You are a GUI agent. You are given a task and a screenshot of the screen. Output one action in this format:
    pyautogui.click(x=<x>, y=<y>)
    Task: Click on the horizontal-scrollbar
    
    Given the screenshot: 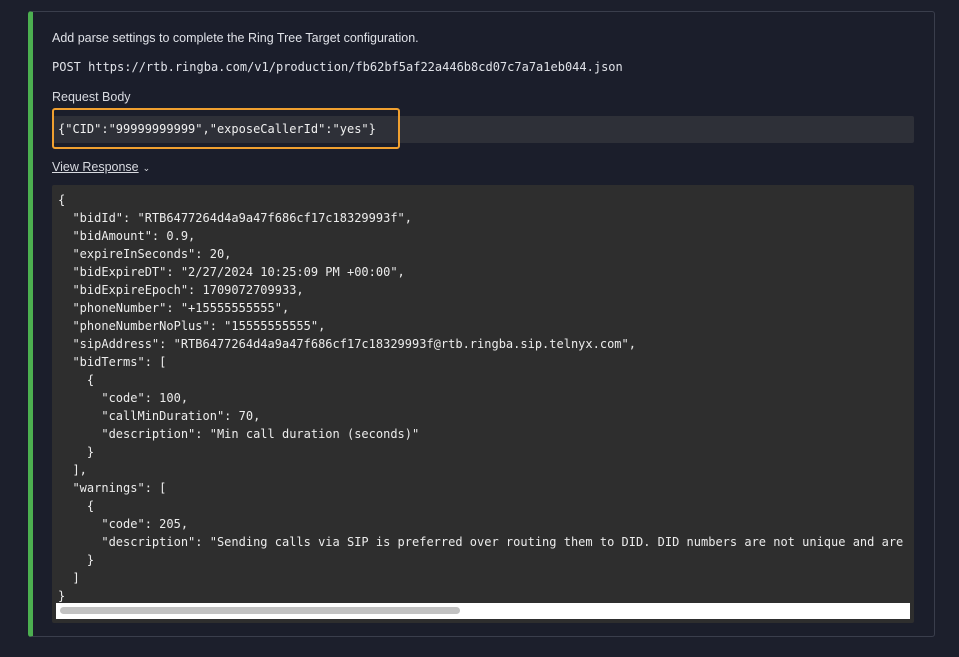 What is the action you would take?
    pyautogui.click(x=483, y=611)
    